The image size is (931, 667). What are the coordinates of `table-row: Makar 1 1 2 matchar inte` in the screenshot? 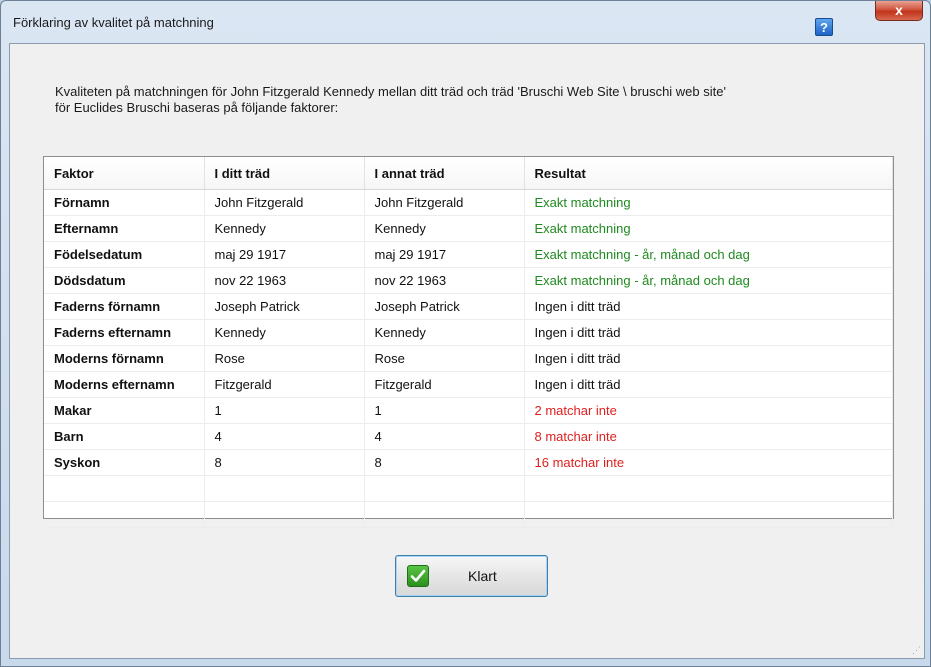 It's located at (468, 410).